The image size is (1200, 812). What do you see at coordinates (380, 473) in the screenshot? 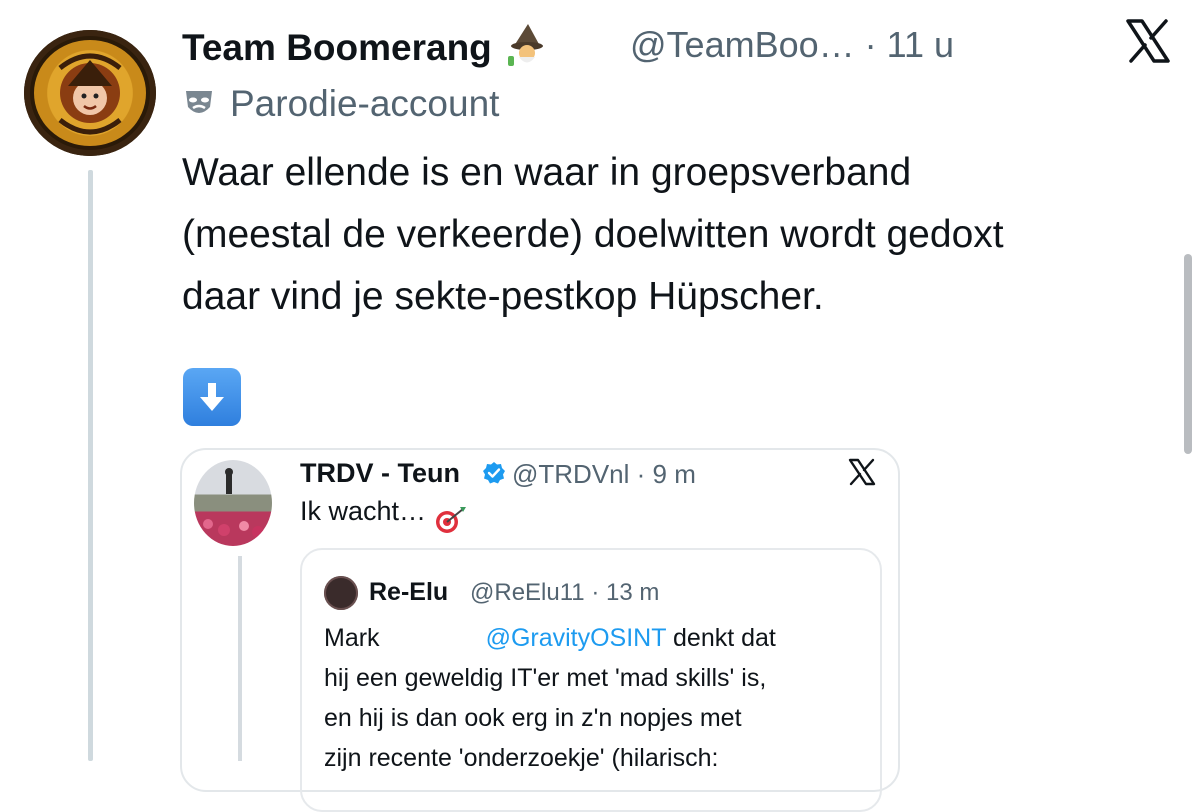
I see `quote-author-name: TRDV - Teun` at bounding box center [380, 473].